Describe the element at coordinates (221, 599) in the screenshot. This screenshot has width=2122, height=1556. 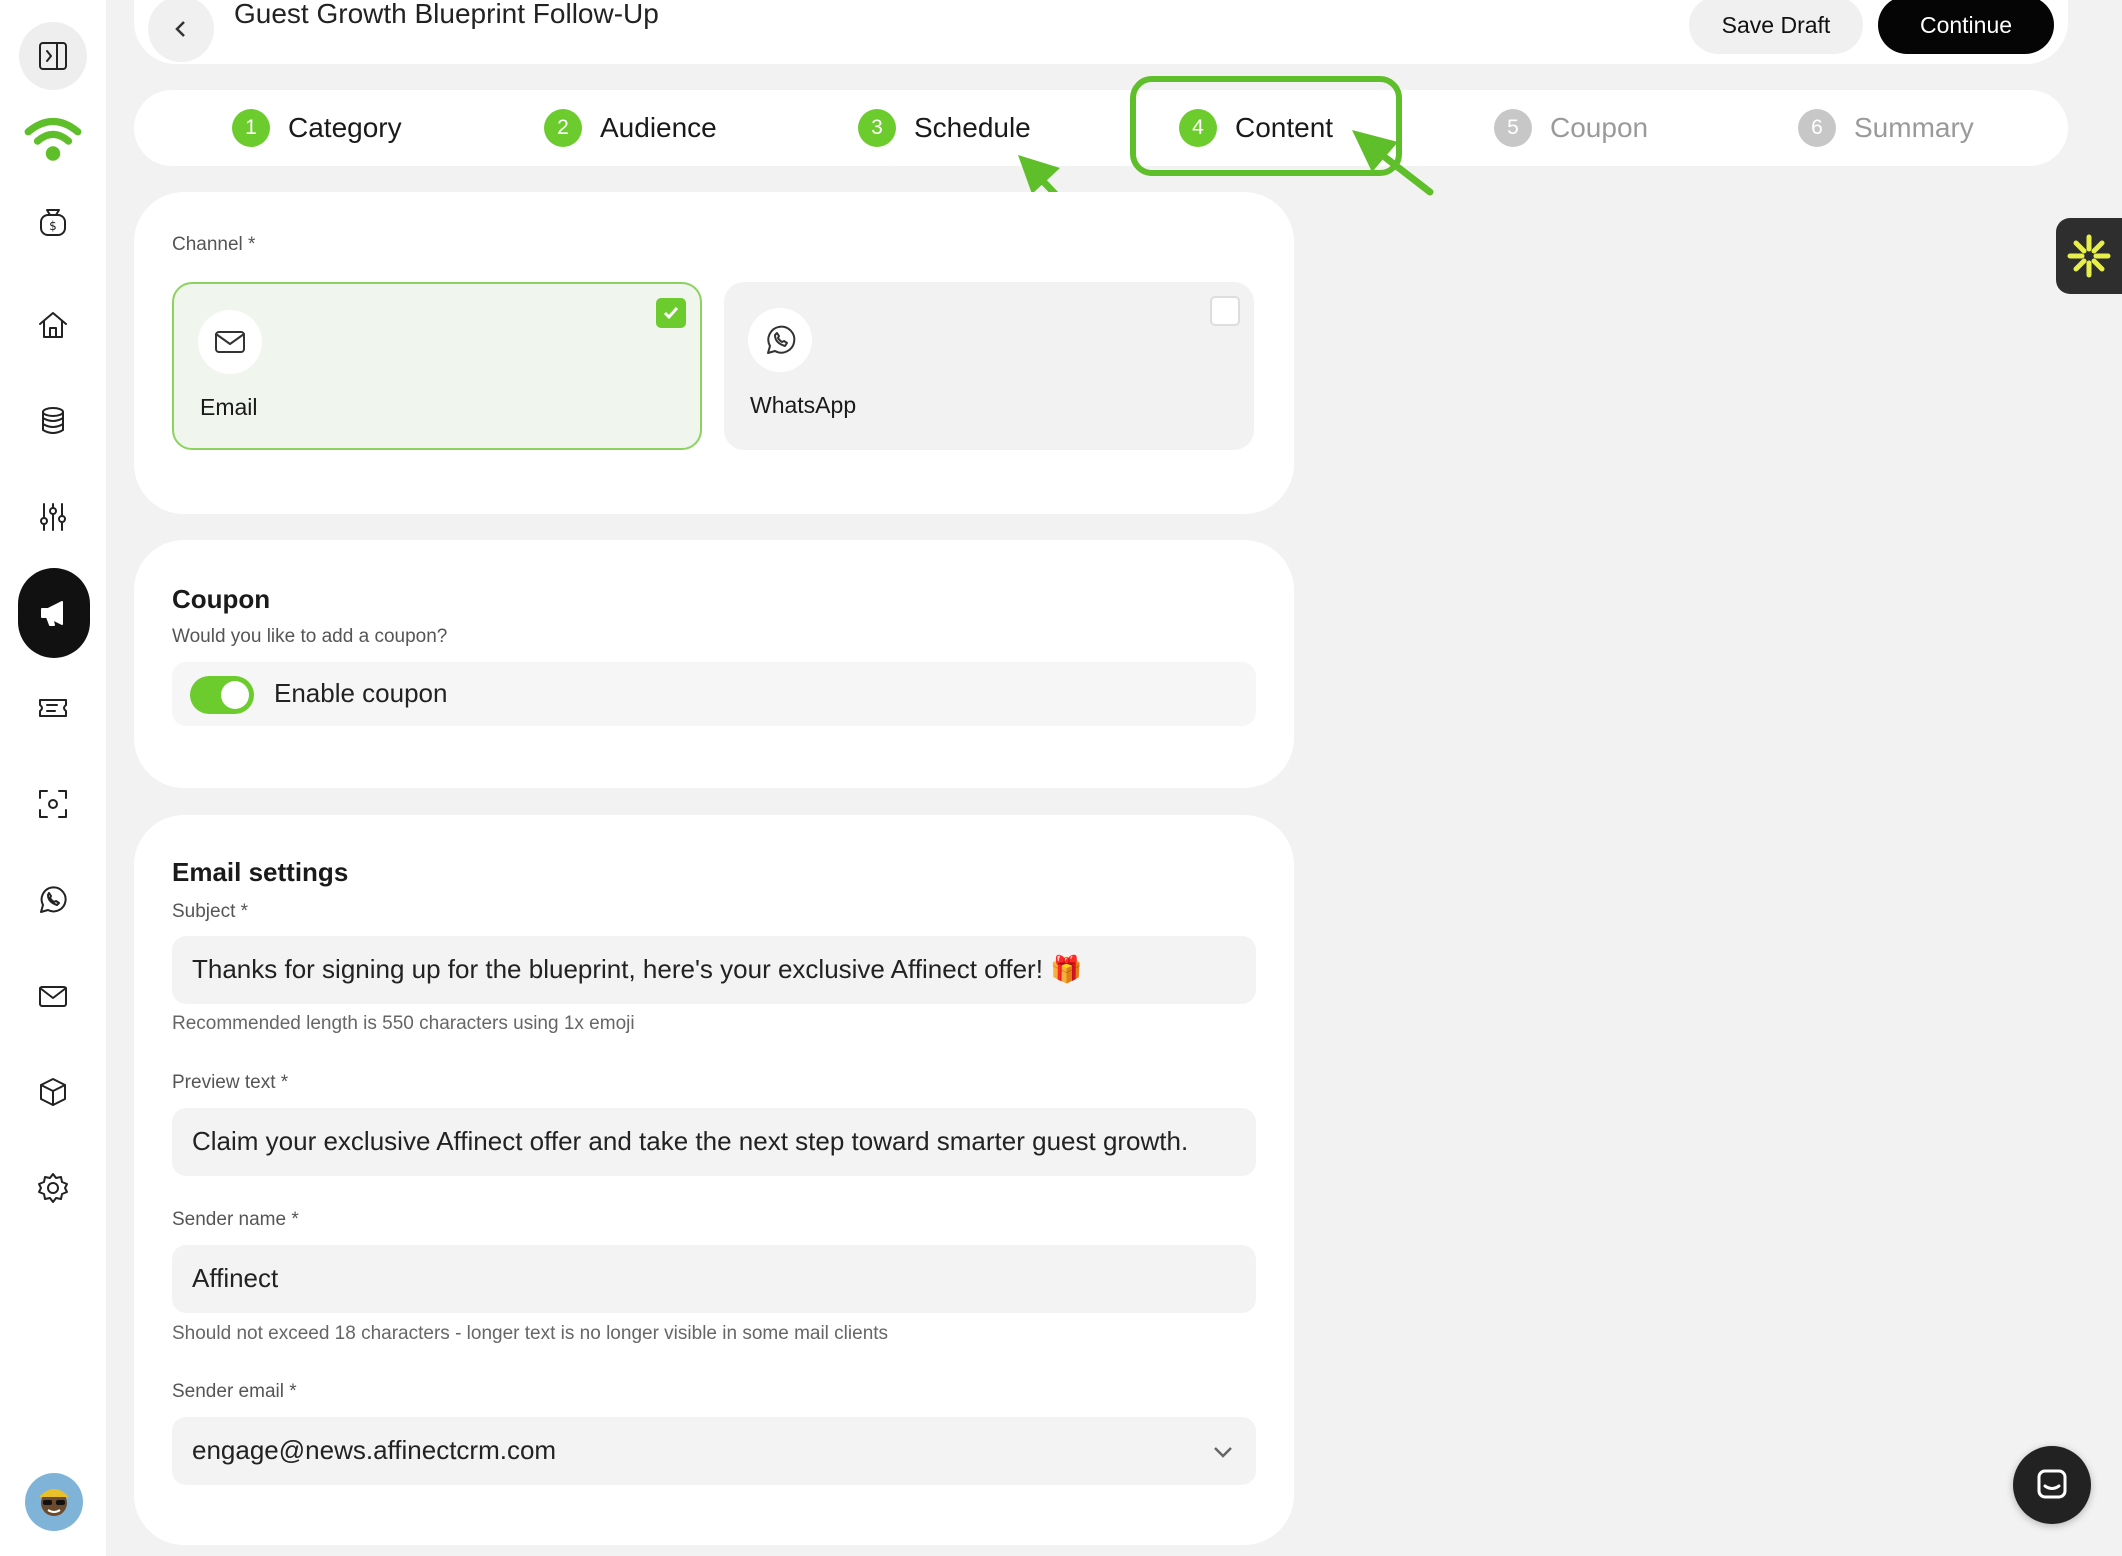
I see `coupon-title: Coupon` at that location.